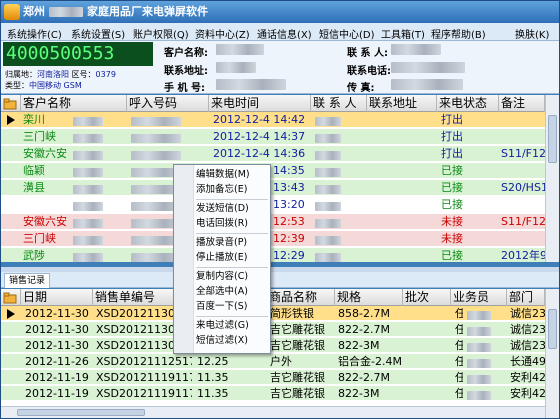 The width and height of the screenshot is (560, 419). What do you see at coordinates (297, 377) in the screenshot?
I see `cell-product: 吉它雕花银` at bounding box center [297, 377].